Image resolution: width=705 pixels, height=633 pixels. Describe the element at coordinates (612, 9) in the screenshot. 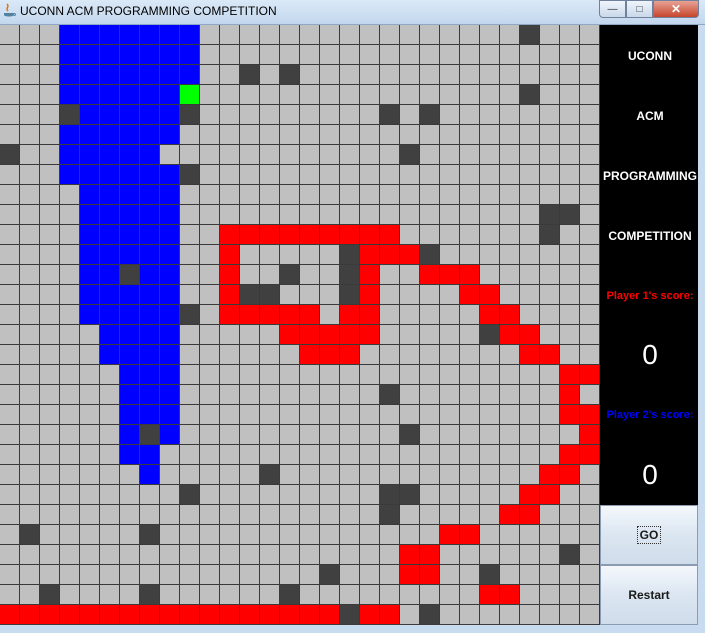

I see `minimize-button: —` at that location.